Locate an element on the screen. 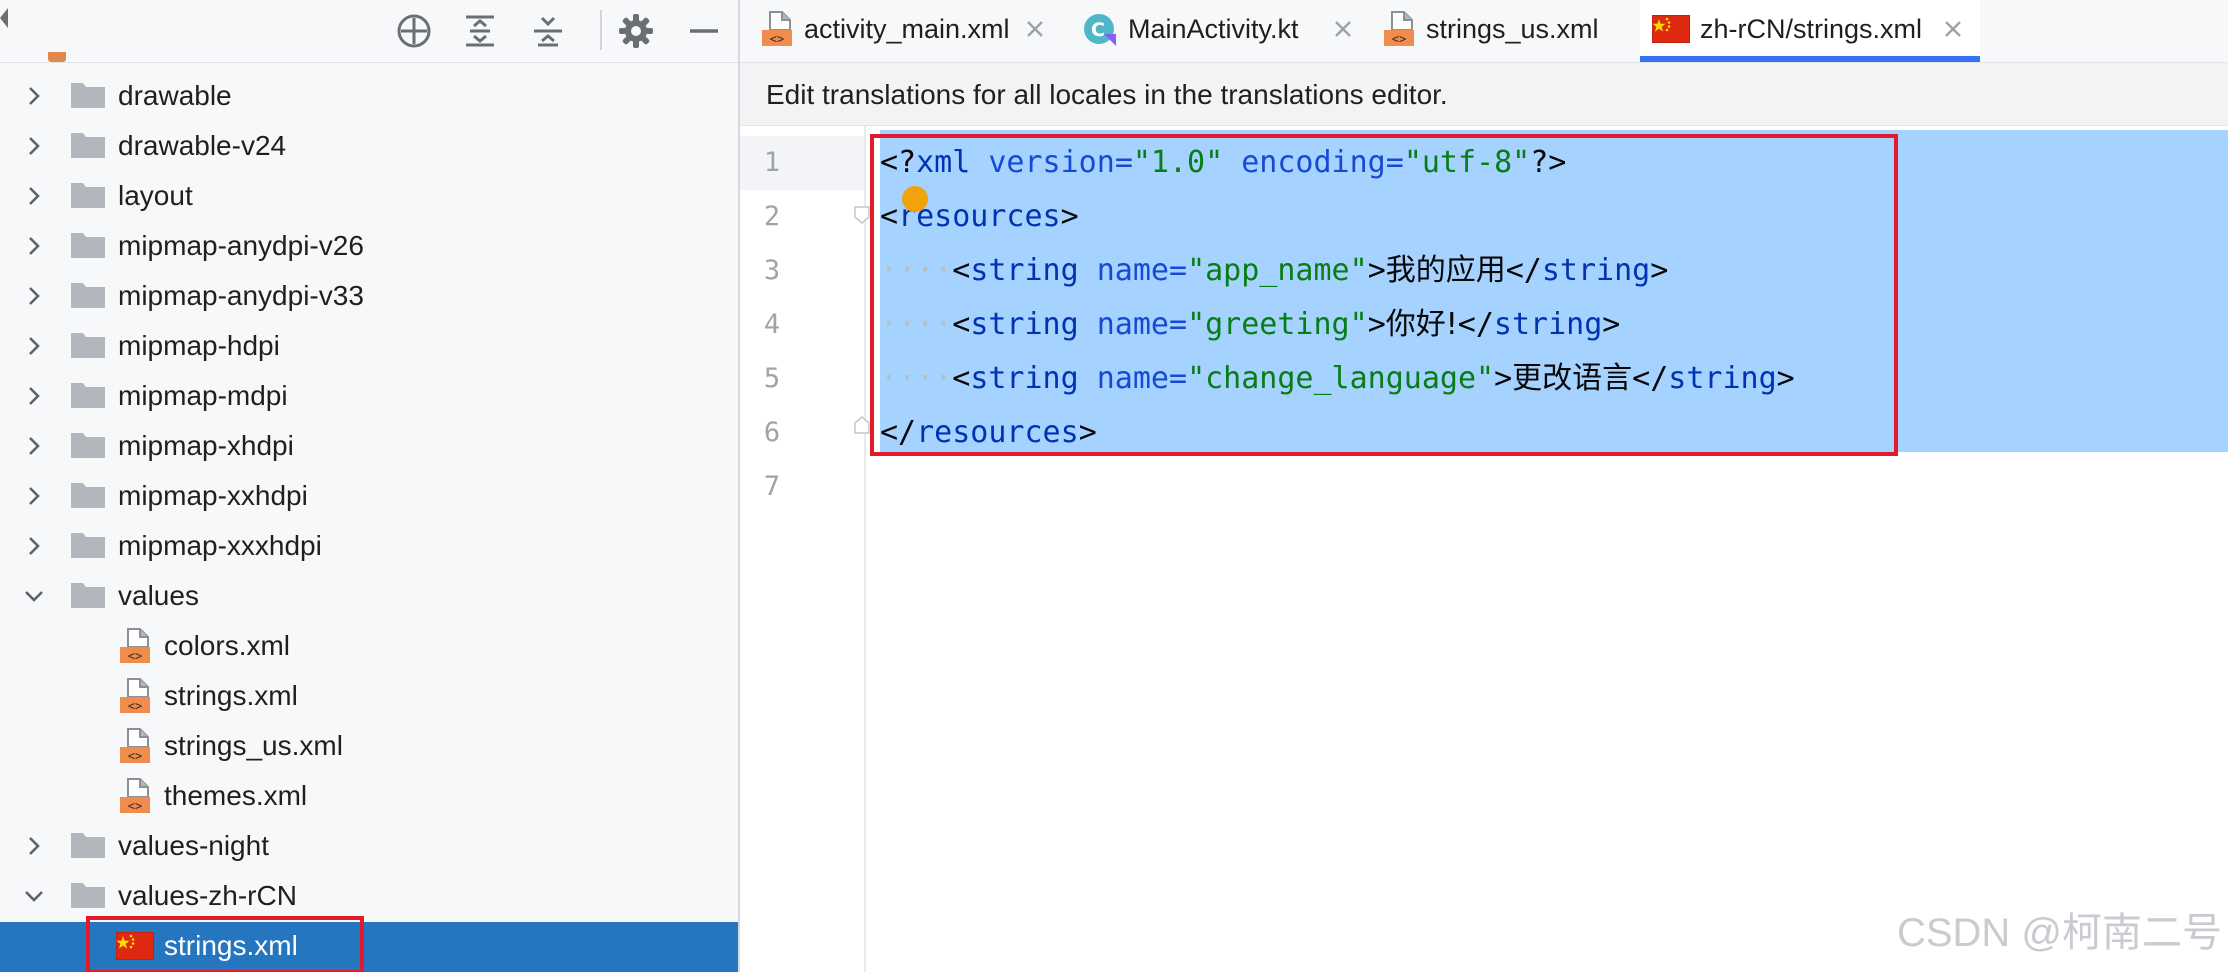 Image resolution: width=2228 pixels, height=972 pixels. tab-strings-us-xml: <> strings_us.xml is located at coordinates (1526, 31).